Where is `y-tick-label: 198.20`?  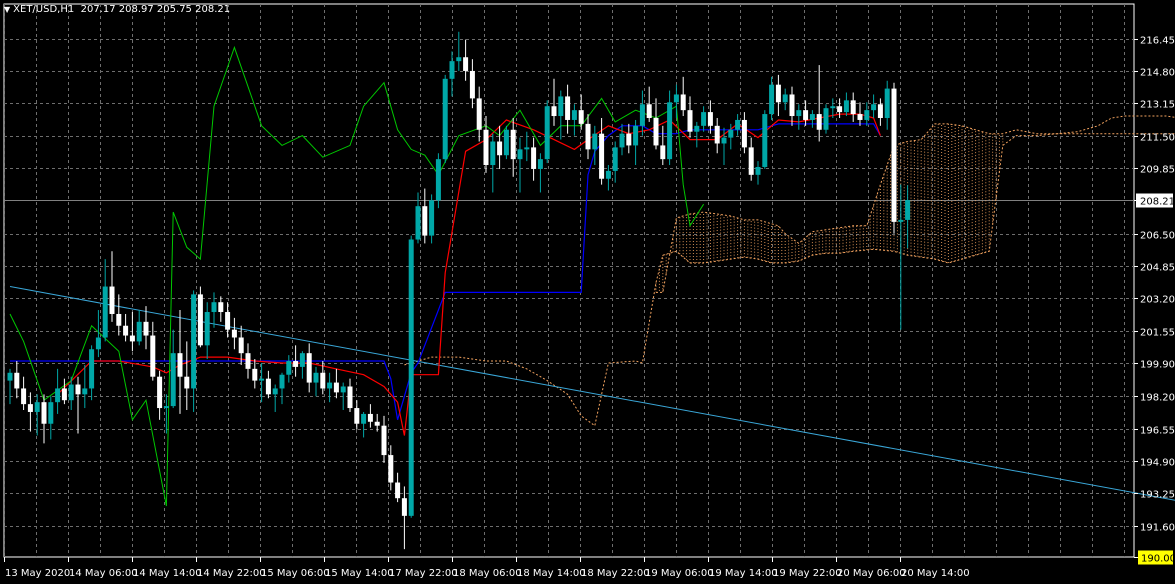
y-tick-label: 198.20 is located at coordinates (1157, 398).